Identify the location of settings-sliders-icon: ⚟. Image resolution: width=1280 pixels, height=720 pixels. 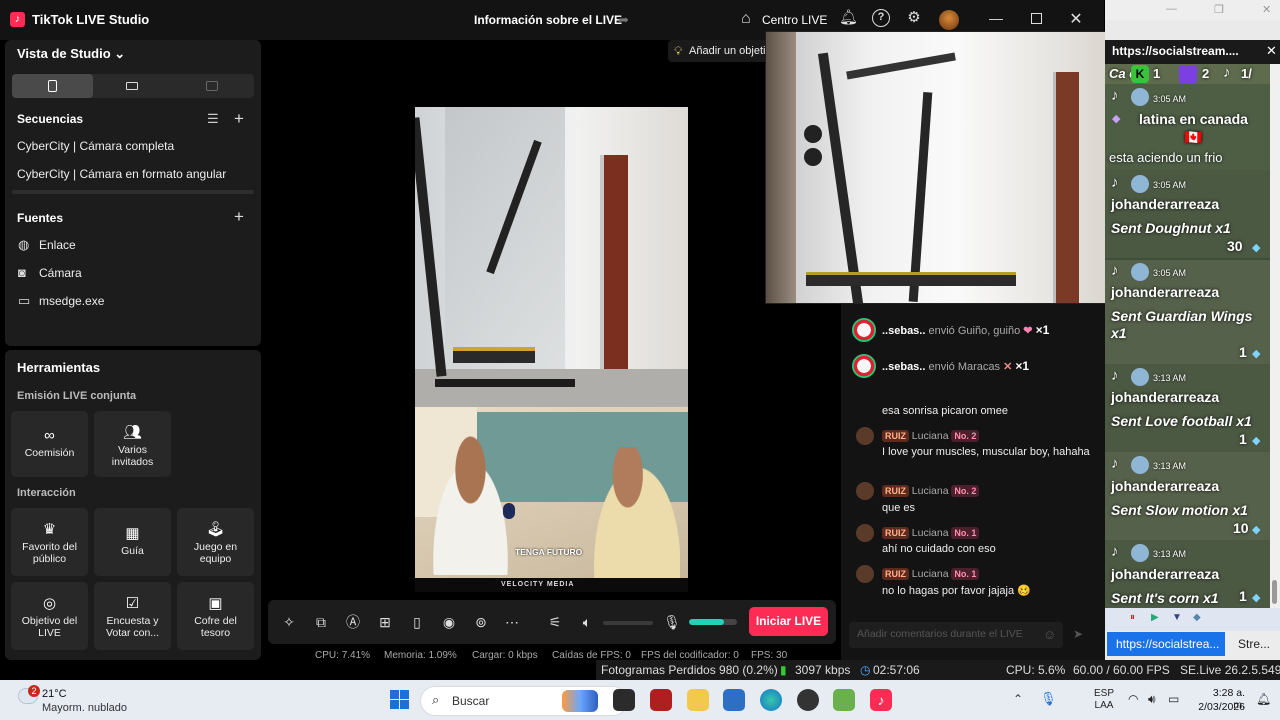
(555, 622).